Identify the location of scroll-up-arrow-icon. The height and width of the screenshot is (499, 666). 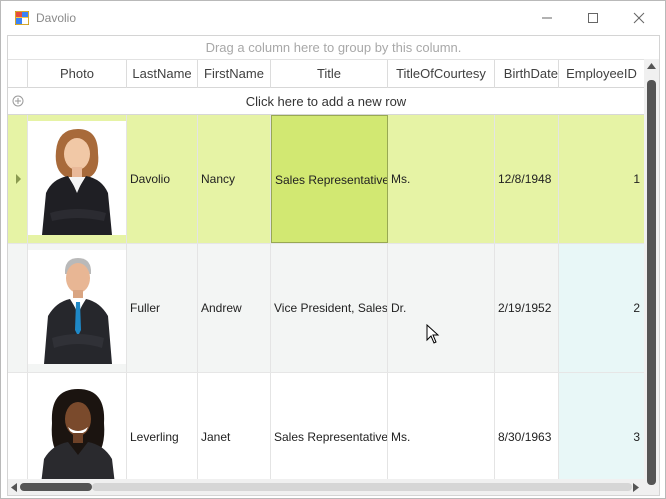
(651, 66).